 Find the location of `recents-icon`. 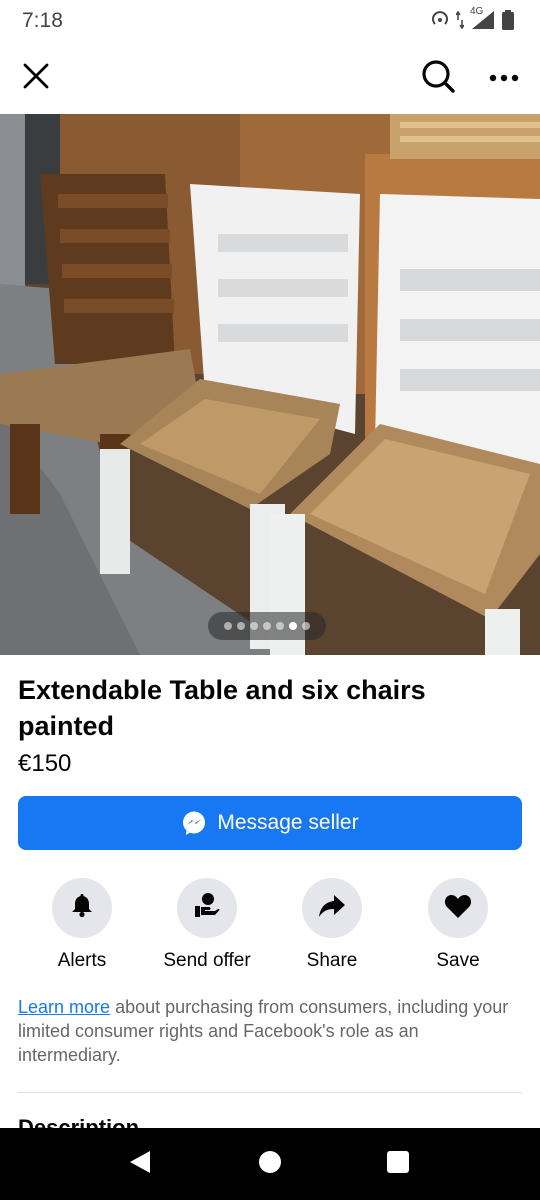

recents-icon is located at coordinates (398, 1164).